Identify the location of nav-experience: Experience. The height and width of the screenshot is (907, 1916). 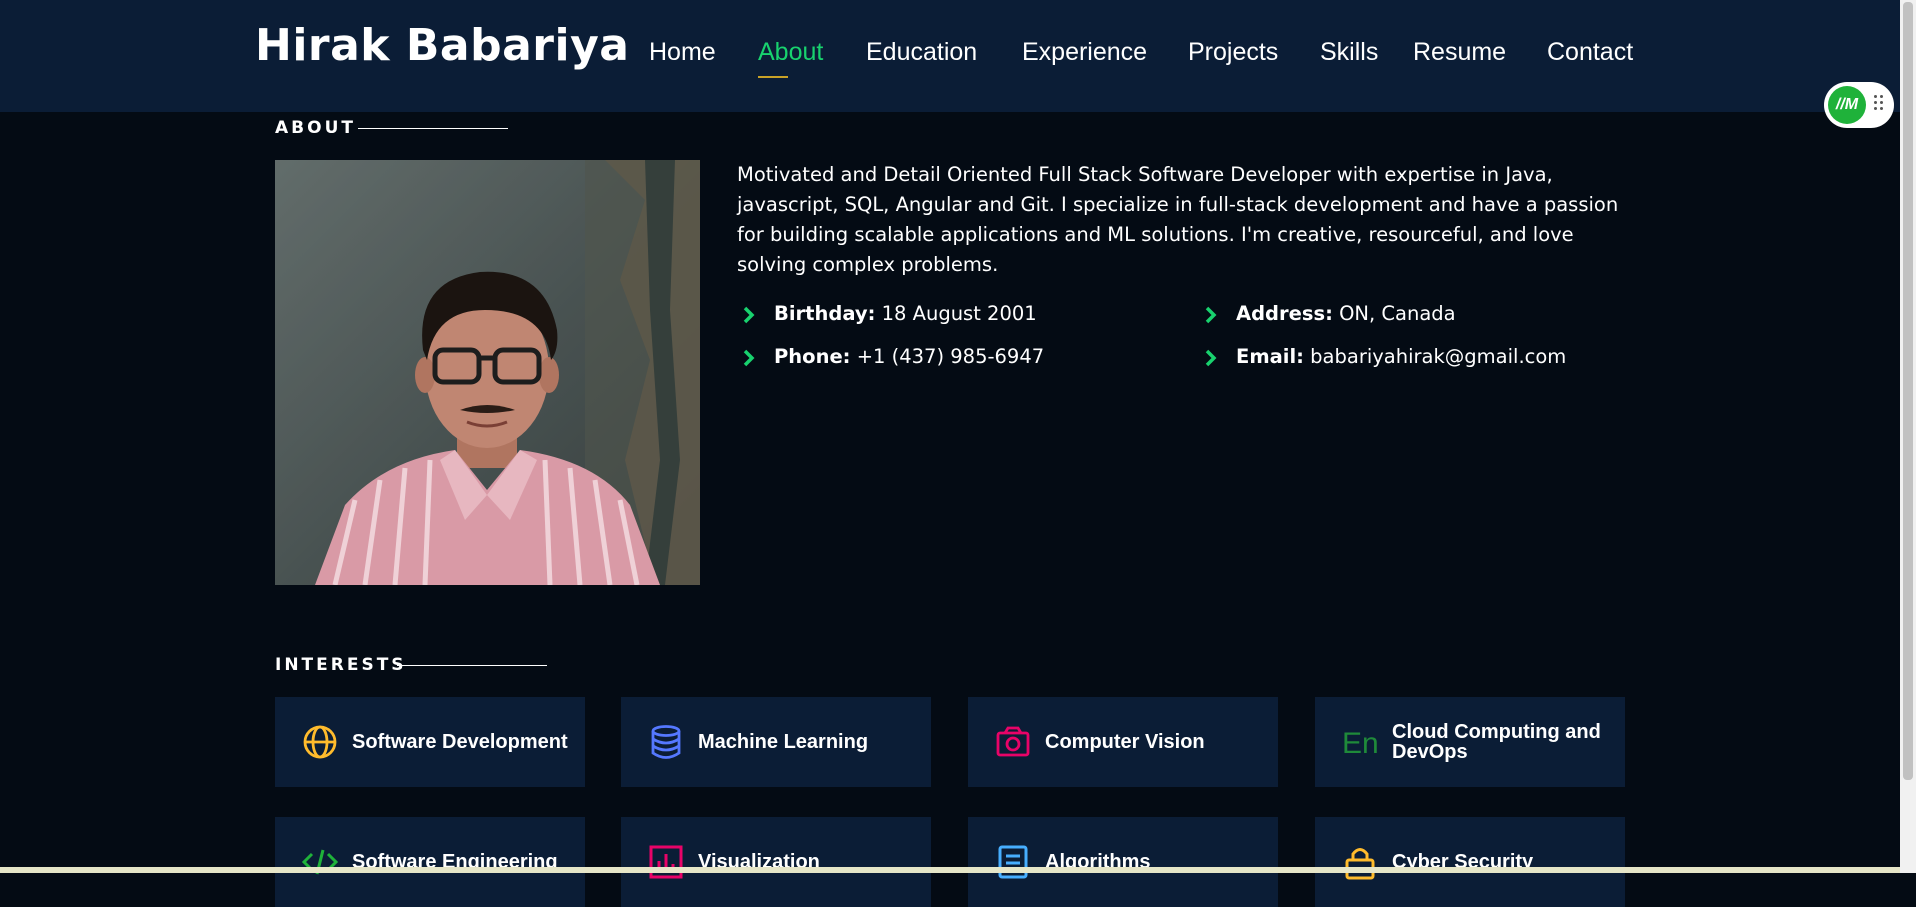
(1084, 52).